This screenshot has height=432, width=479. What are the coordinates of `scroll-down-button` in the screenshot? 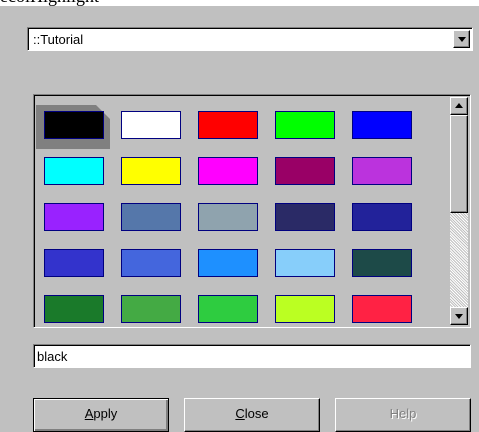 It's located at (459, 316).